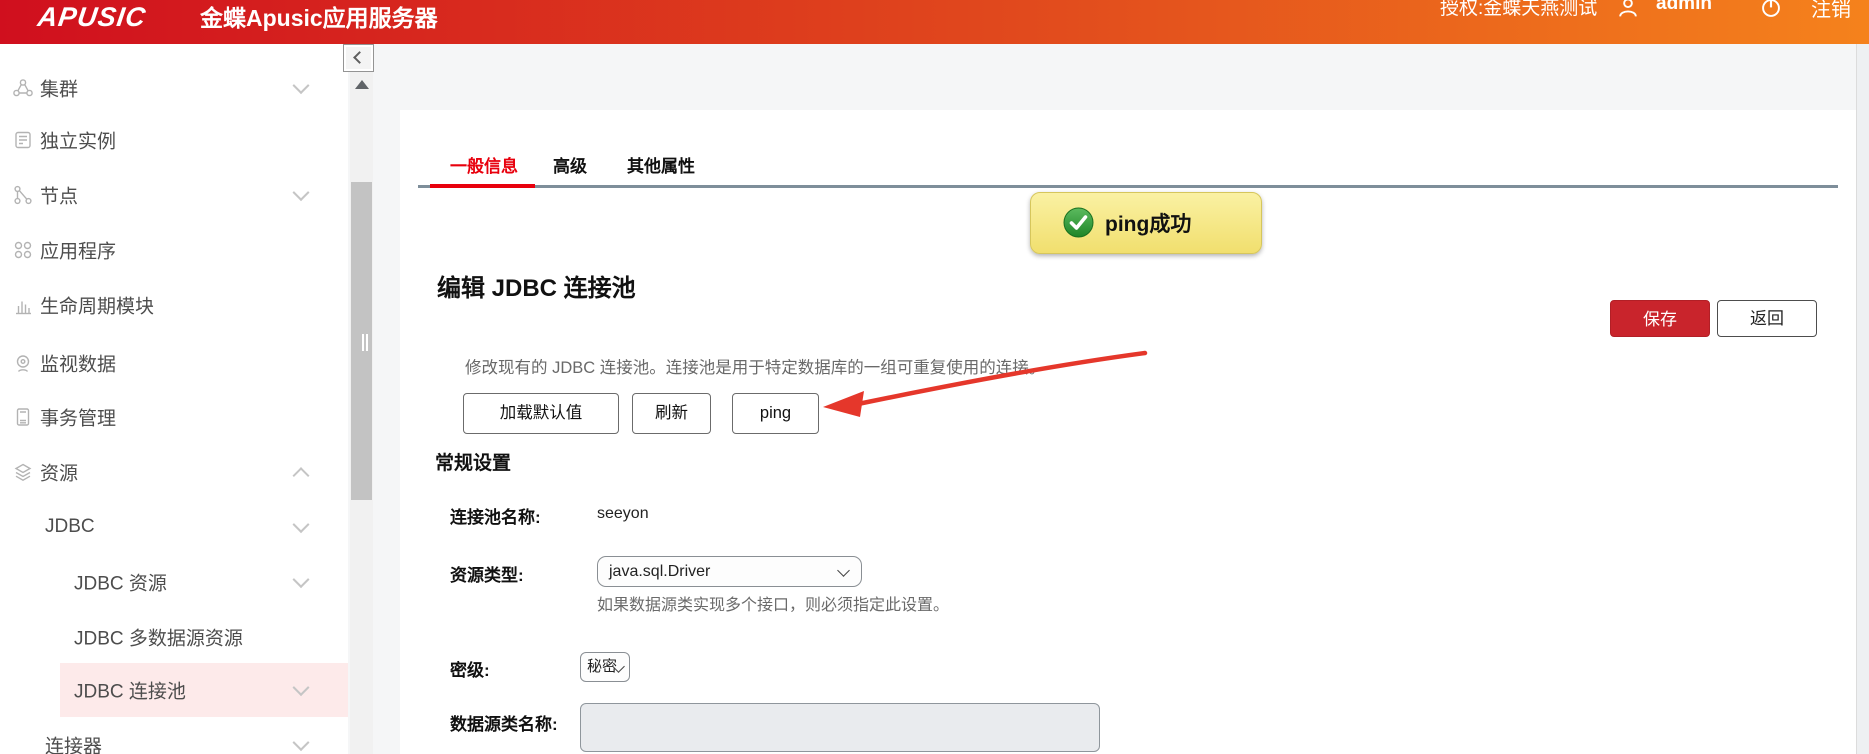  I want to click on security-level-select: 秘密, so click(605, 667).